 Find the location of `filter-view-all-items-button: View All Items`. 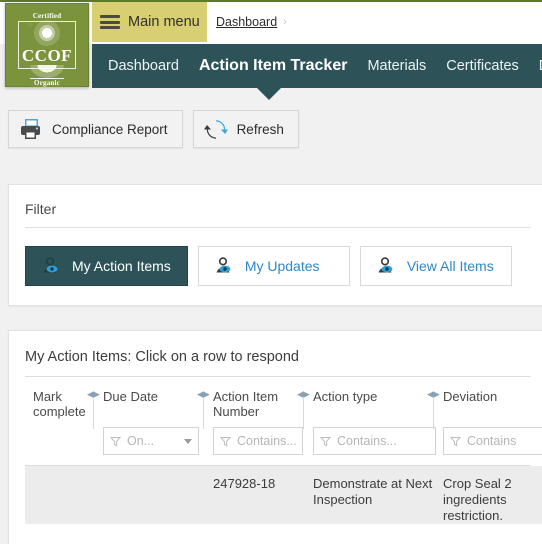

filter-view-all-items-button: View All Items is located at coordinates (435, 266).